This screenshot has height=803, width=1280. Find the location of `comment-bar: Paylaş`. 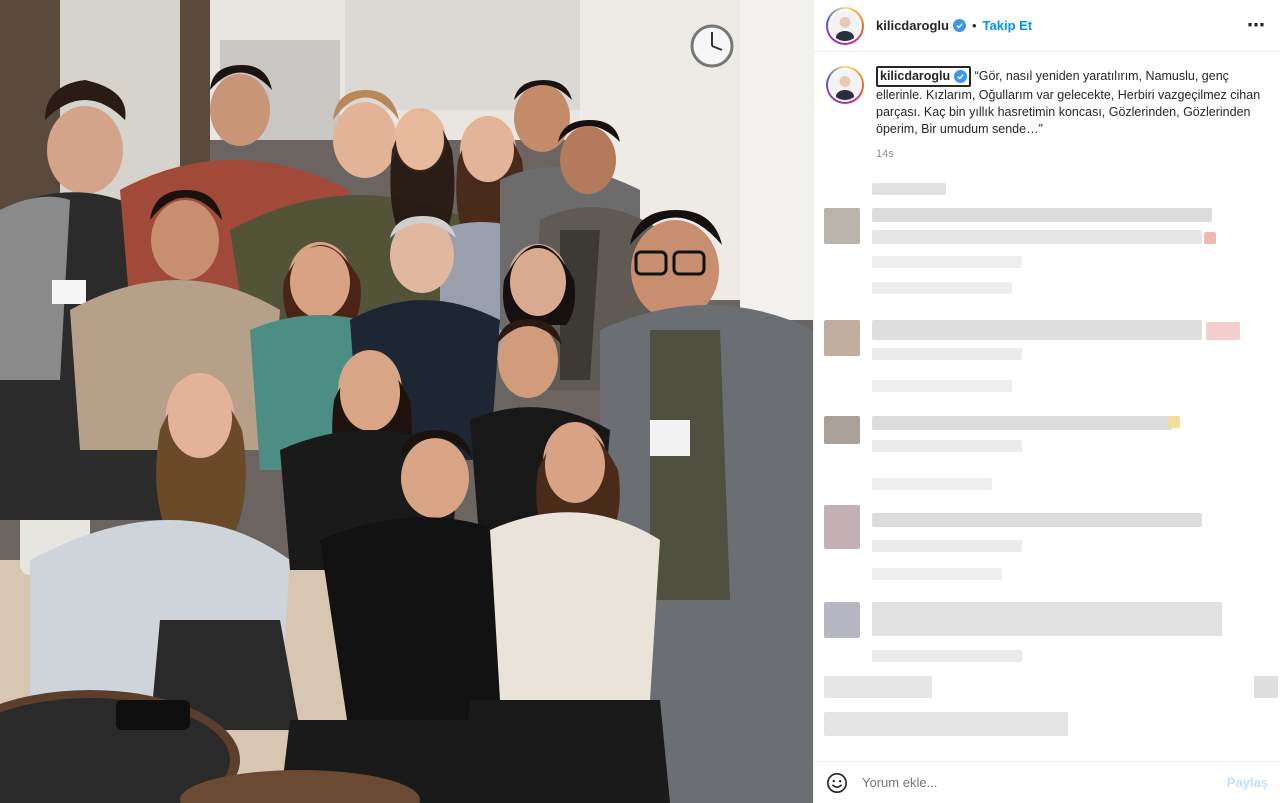

comment-bar: Paylaş is located at coordinates (1047, 782).